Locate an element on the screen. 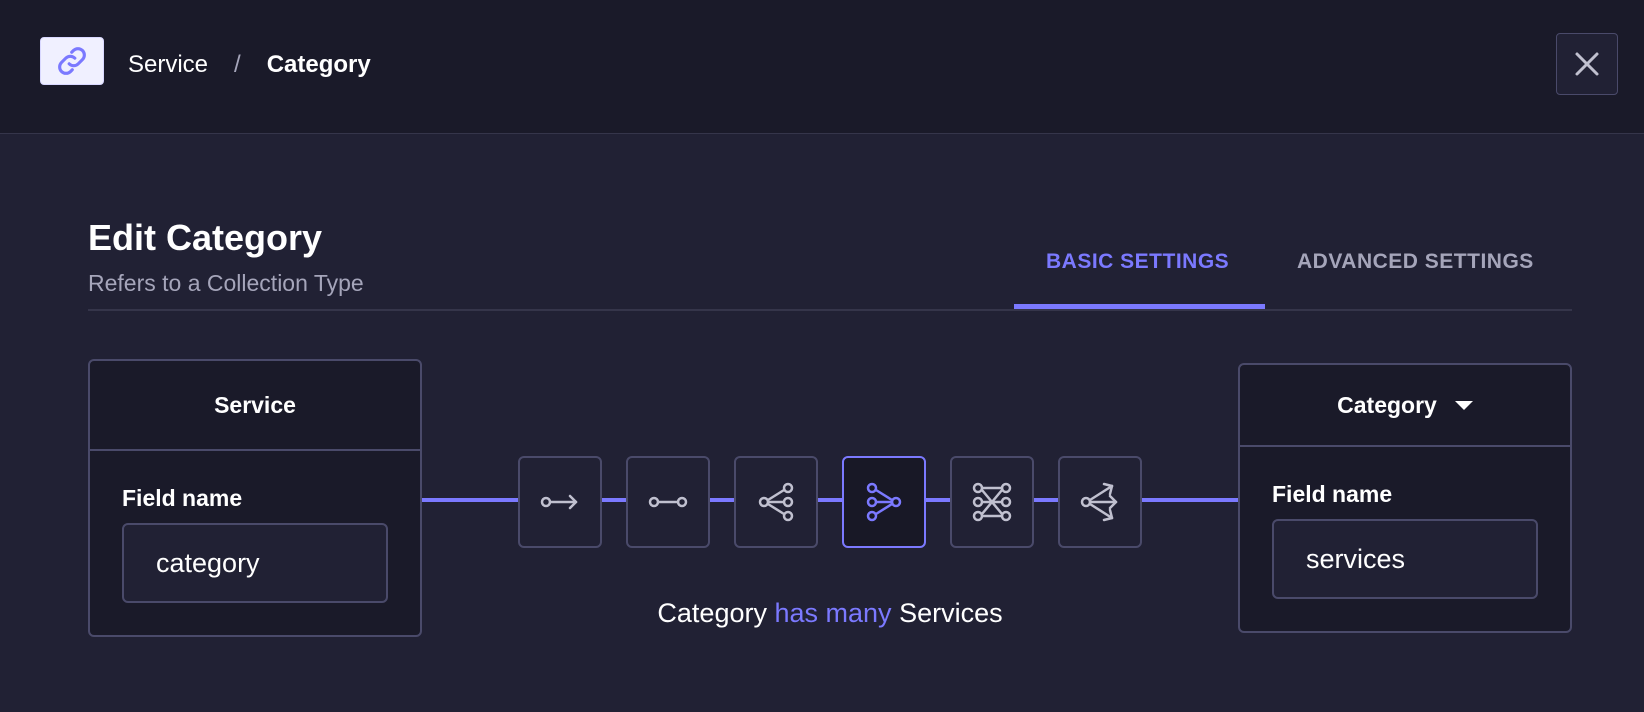 Image resolution: width=1644 pixels, height=712 pixels. breadcrumb-item-category: Category is located at coordinates (318, 64).